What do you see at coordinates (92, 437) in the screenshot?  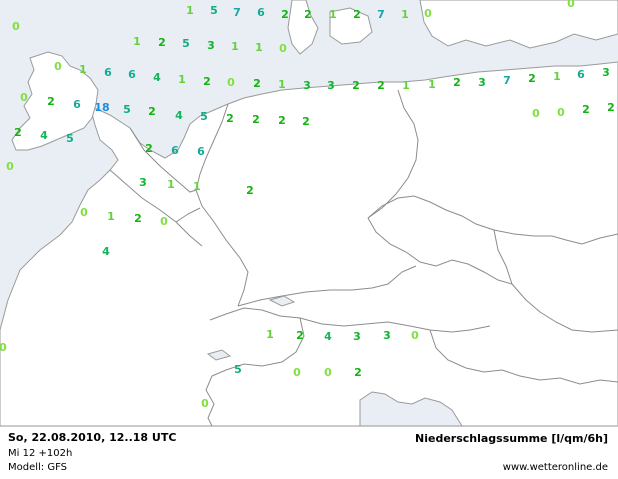 I see `valid-date: So, 22.08.2010, 12..18 UTC` at bounding box center [92, 437].